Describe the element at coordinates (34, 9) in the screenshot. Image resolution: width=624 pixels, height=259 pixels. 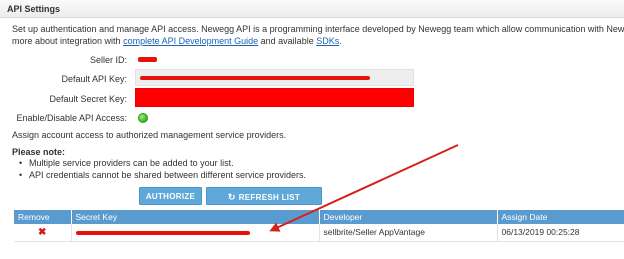
I see `panel-title: API Settings` at that location.